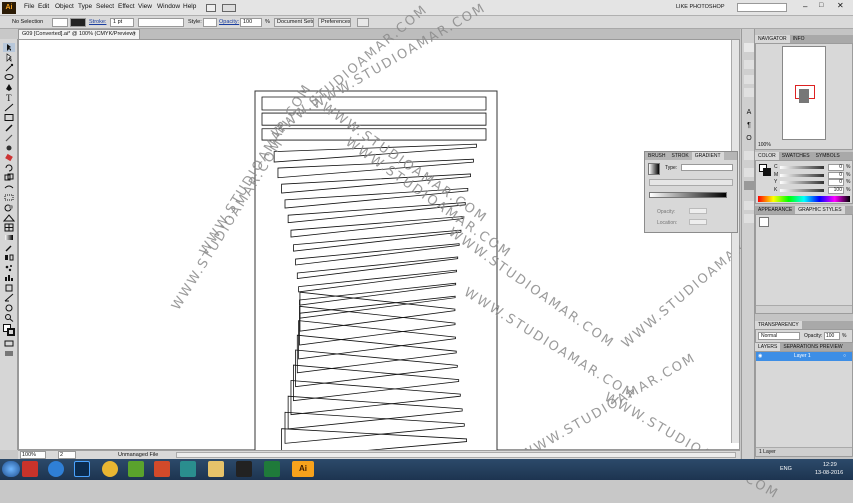  Describe the element at coordinates (9, 237) in the screenshot. I see `gradient-tool-icon` at that location.